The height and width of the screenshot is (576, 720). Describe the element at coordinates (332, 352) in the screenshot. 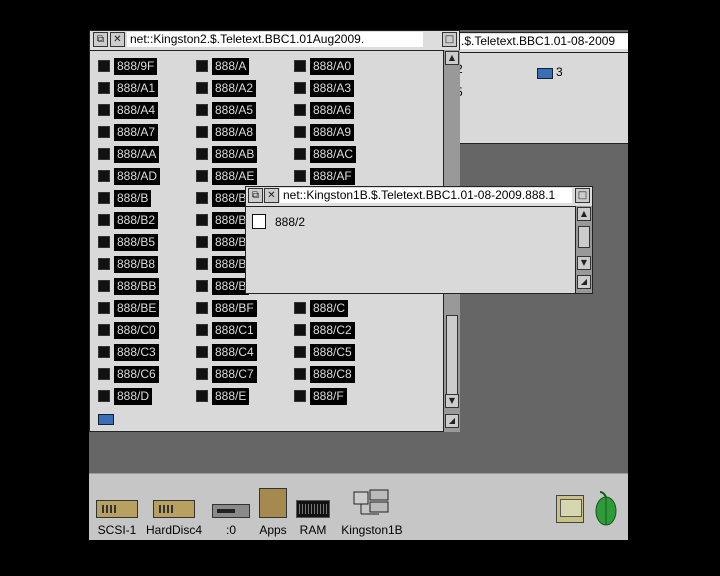

I see `file-label: 888/C5` at that location.